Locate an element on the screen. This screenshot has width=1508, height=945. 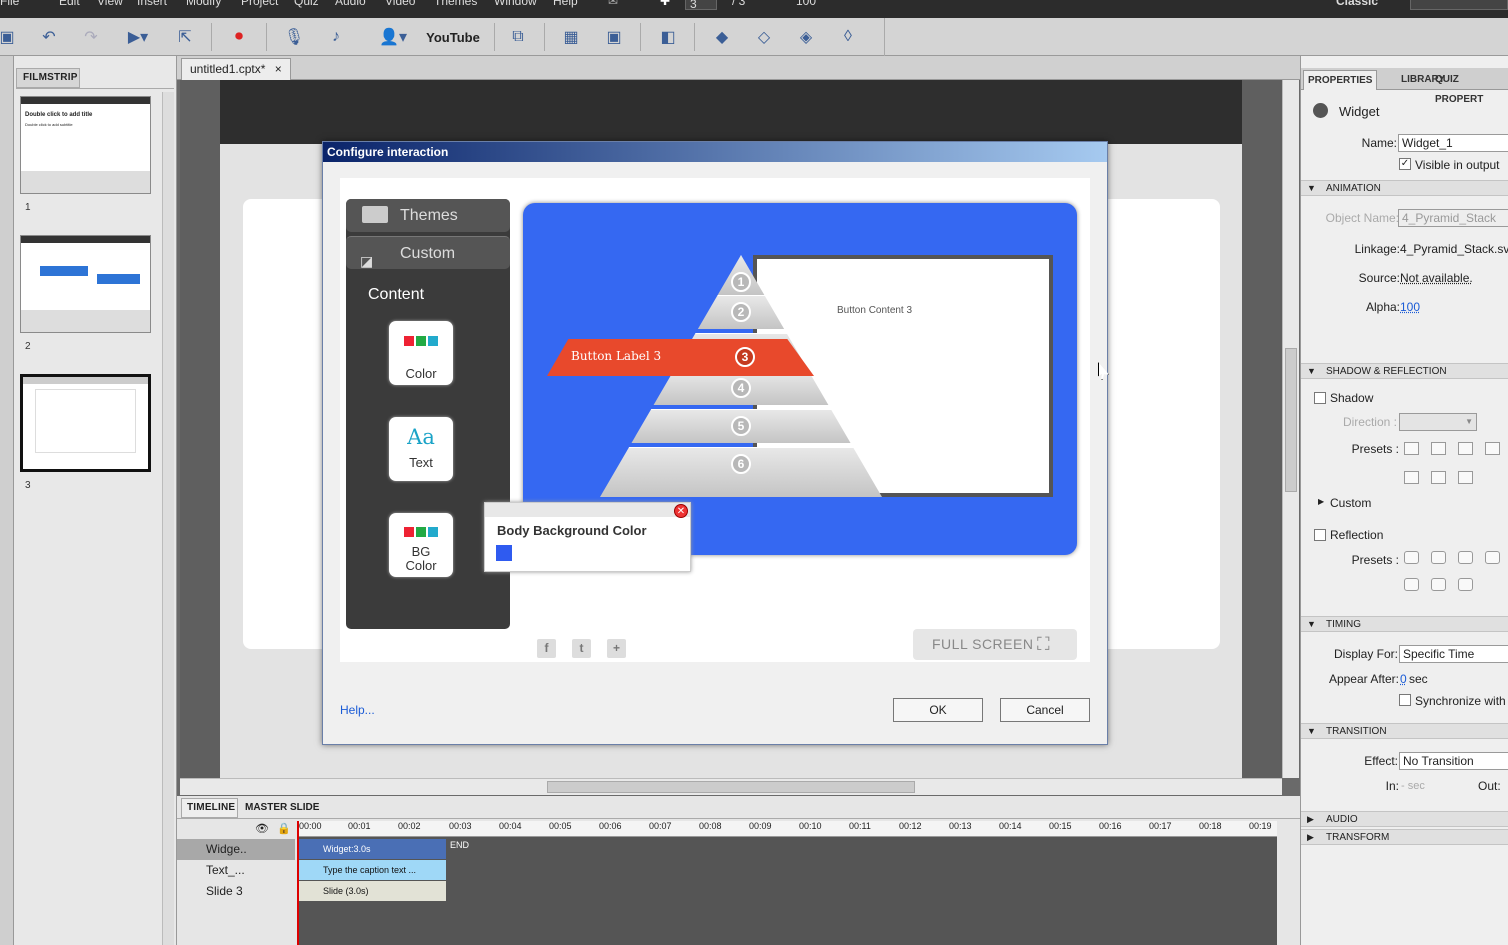
stage-vertical-scrollbar is located at coordinates (1290, 429).